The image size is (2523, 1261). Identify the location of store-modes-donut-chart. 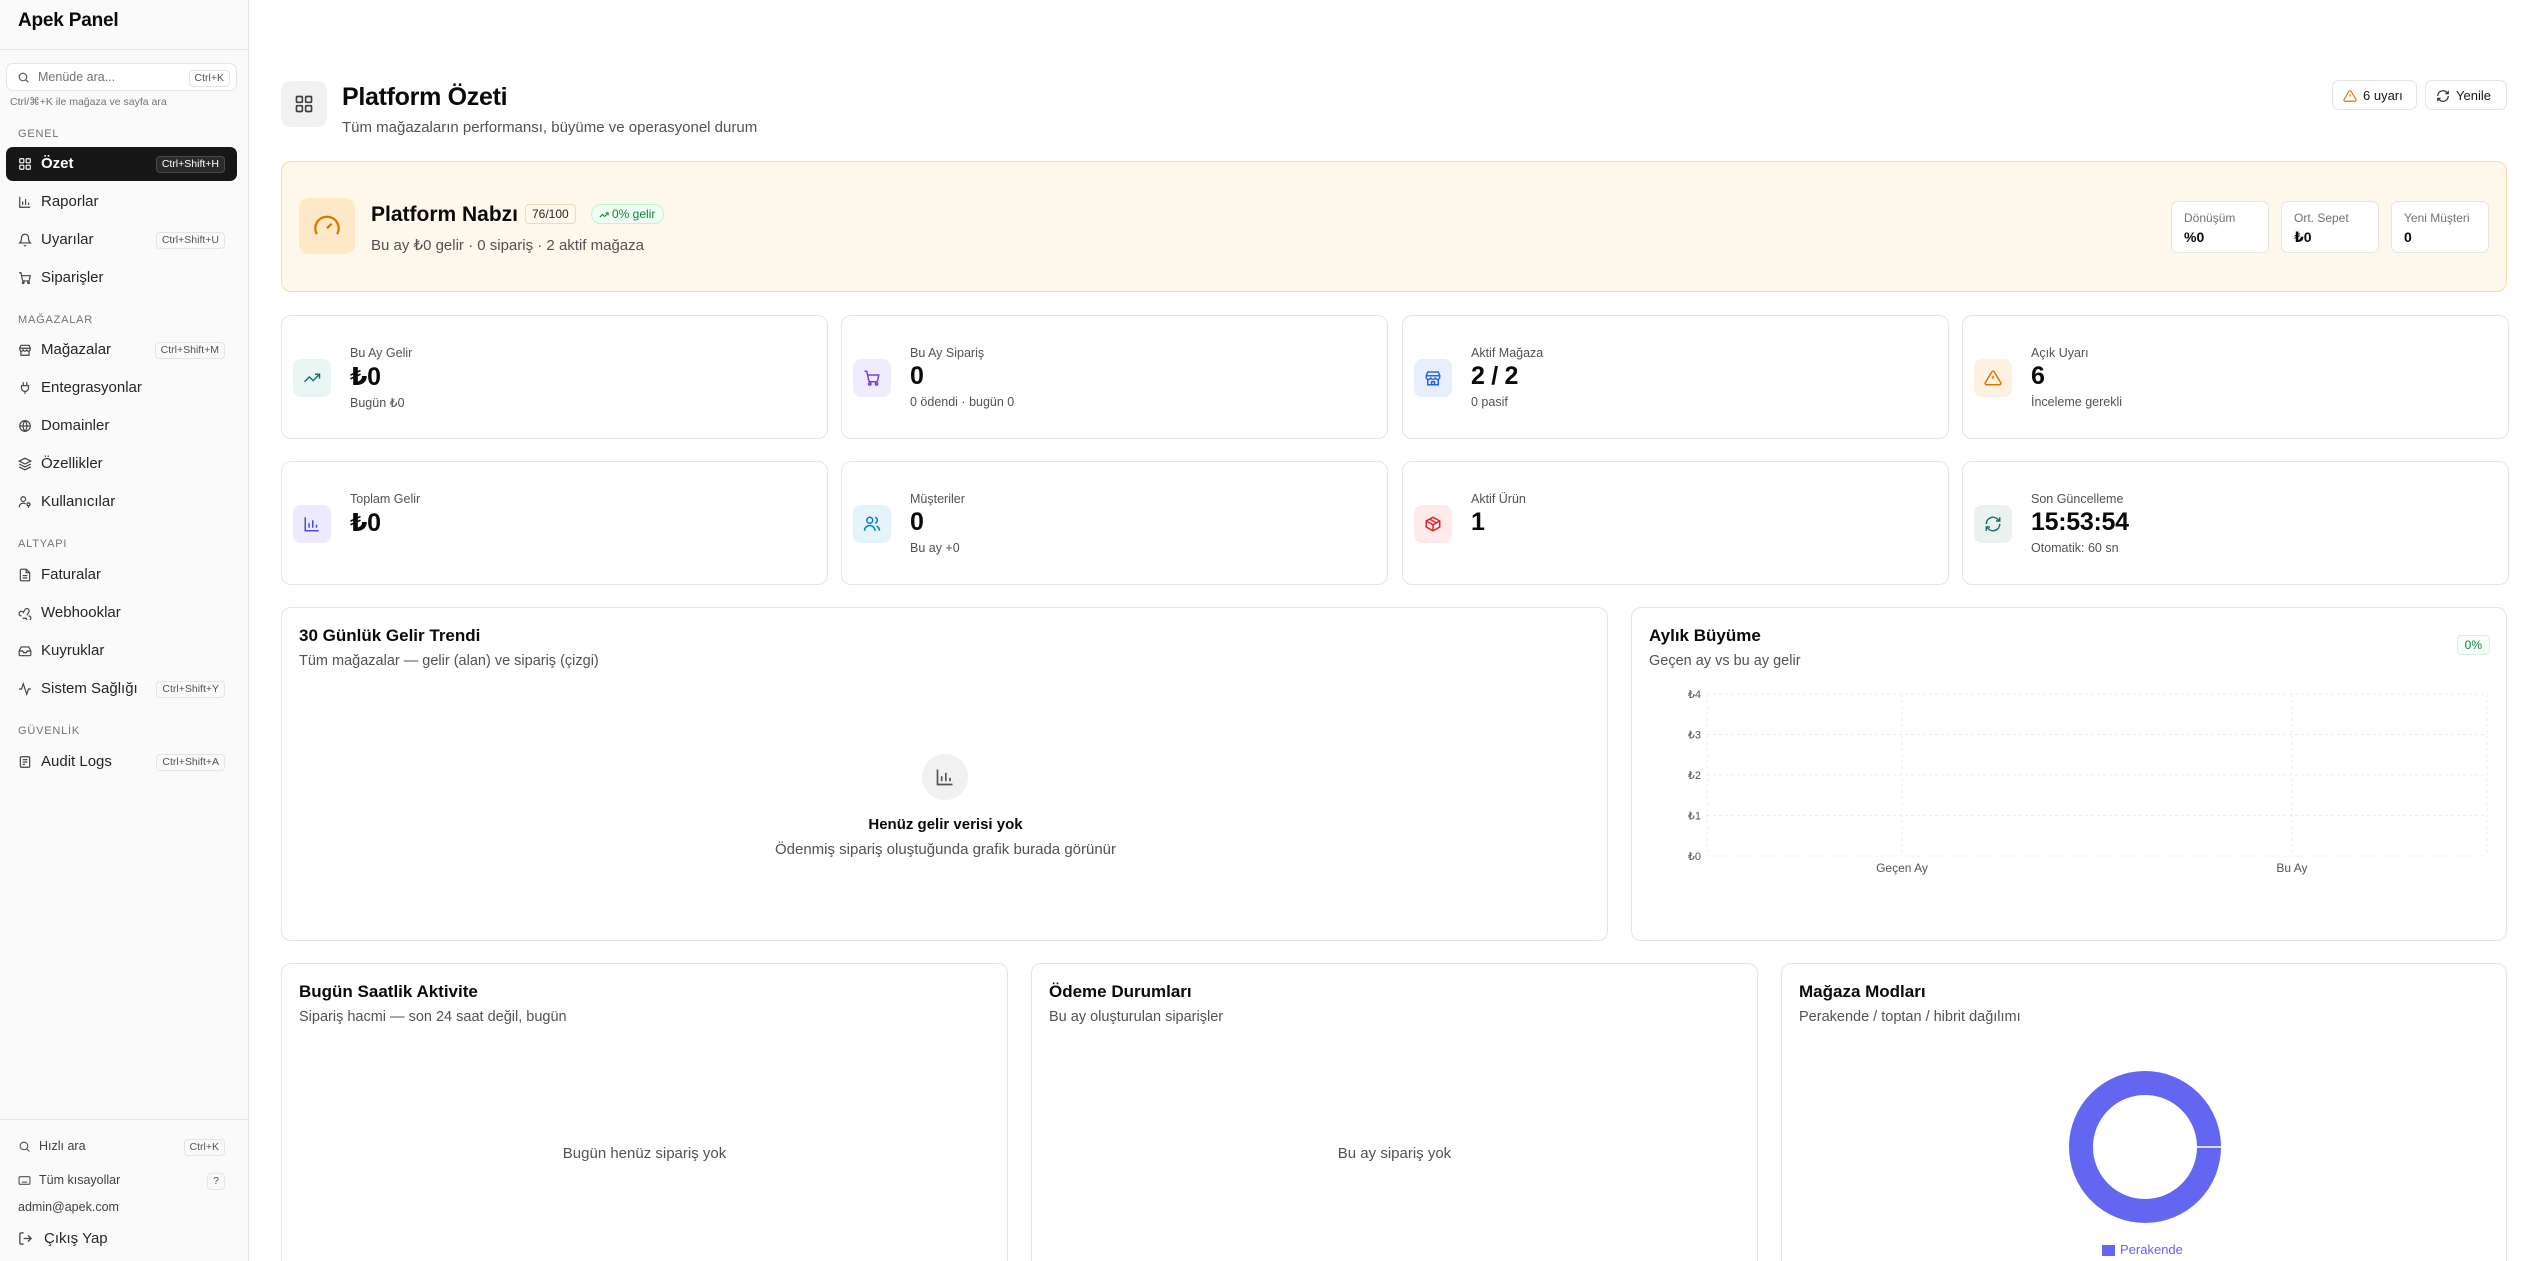
(2145, 1147).